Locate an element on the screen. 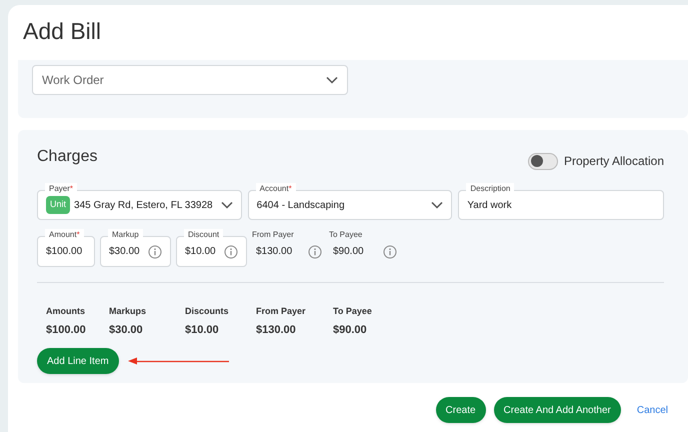 The height and width of the screenshot is (432, 688). toggle-label: Property Allocation is located at coordinates (614, 161).